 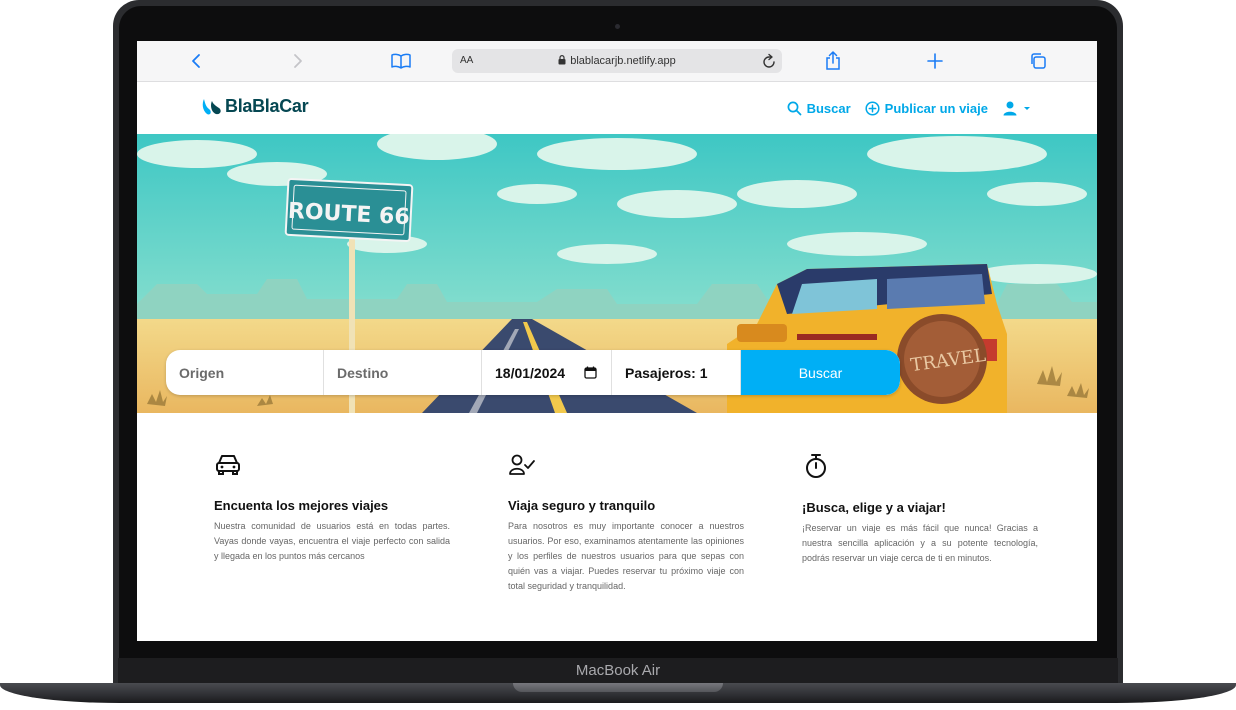 What do you see at coordinates (530, 372) in the screenshot?
I see `date-value: 18/01/2024` at bounding box center [530, 372].